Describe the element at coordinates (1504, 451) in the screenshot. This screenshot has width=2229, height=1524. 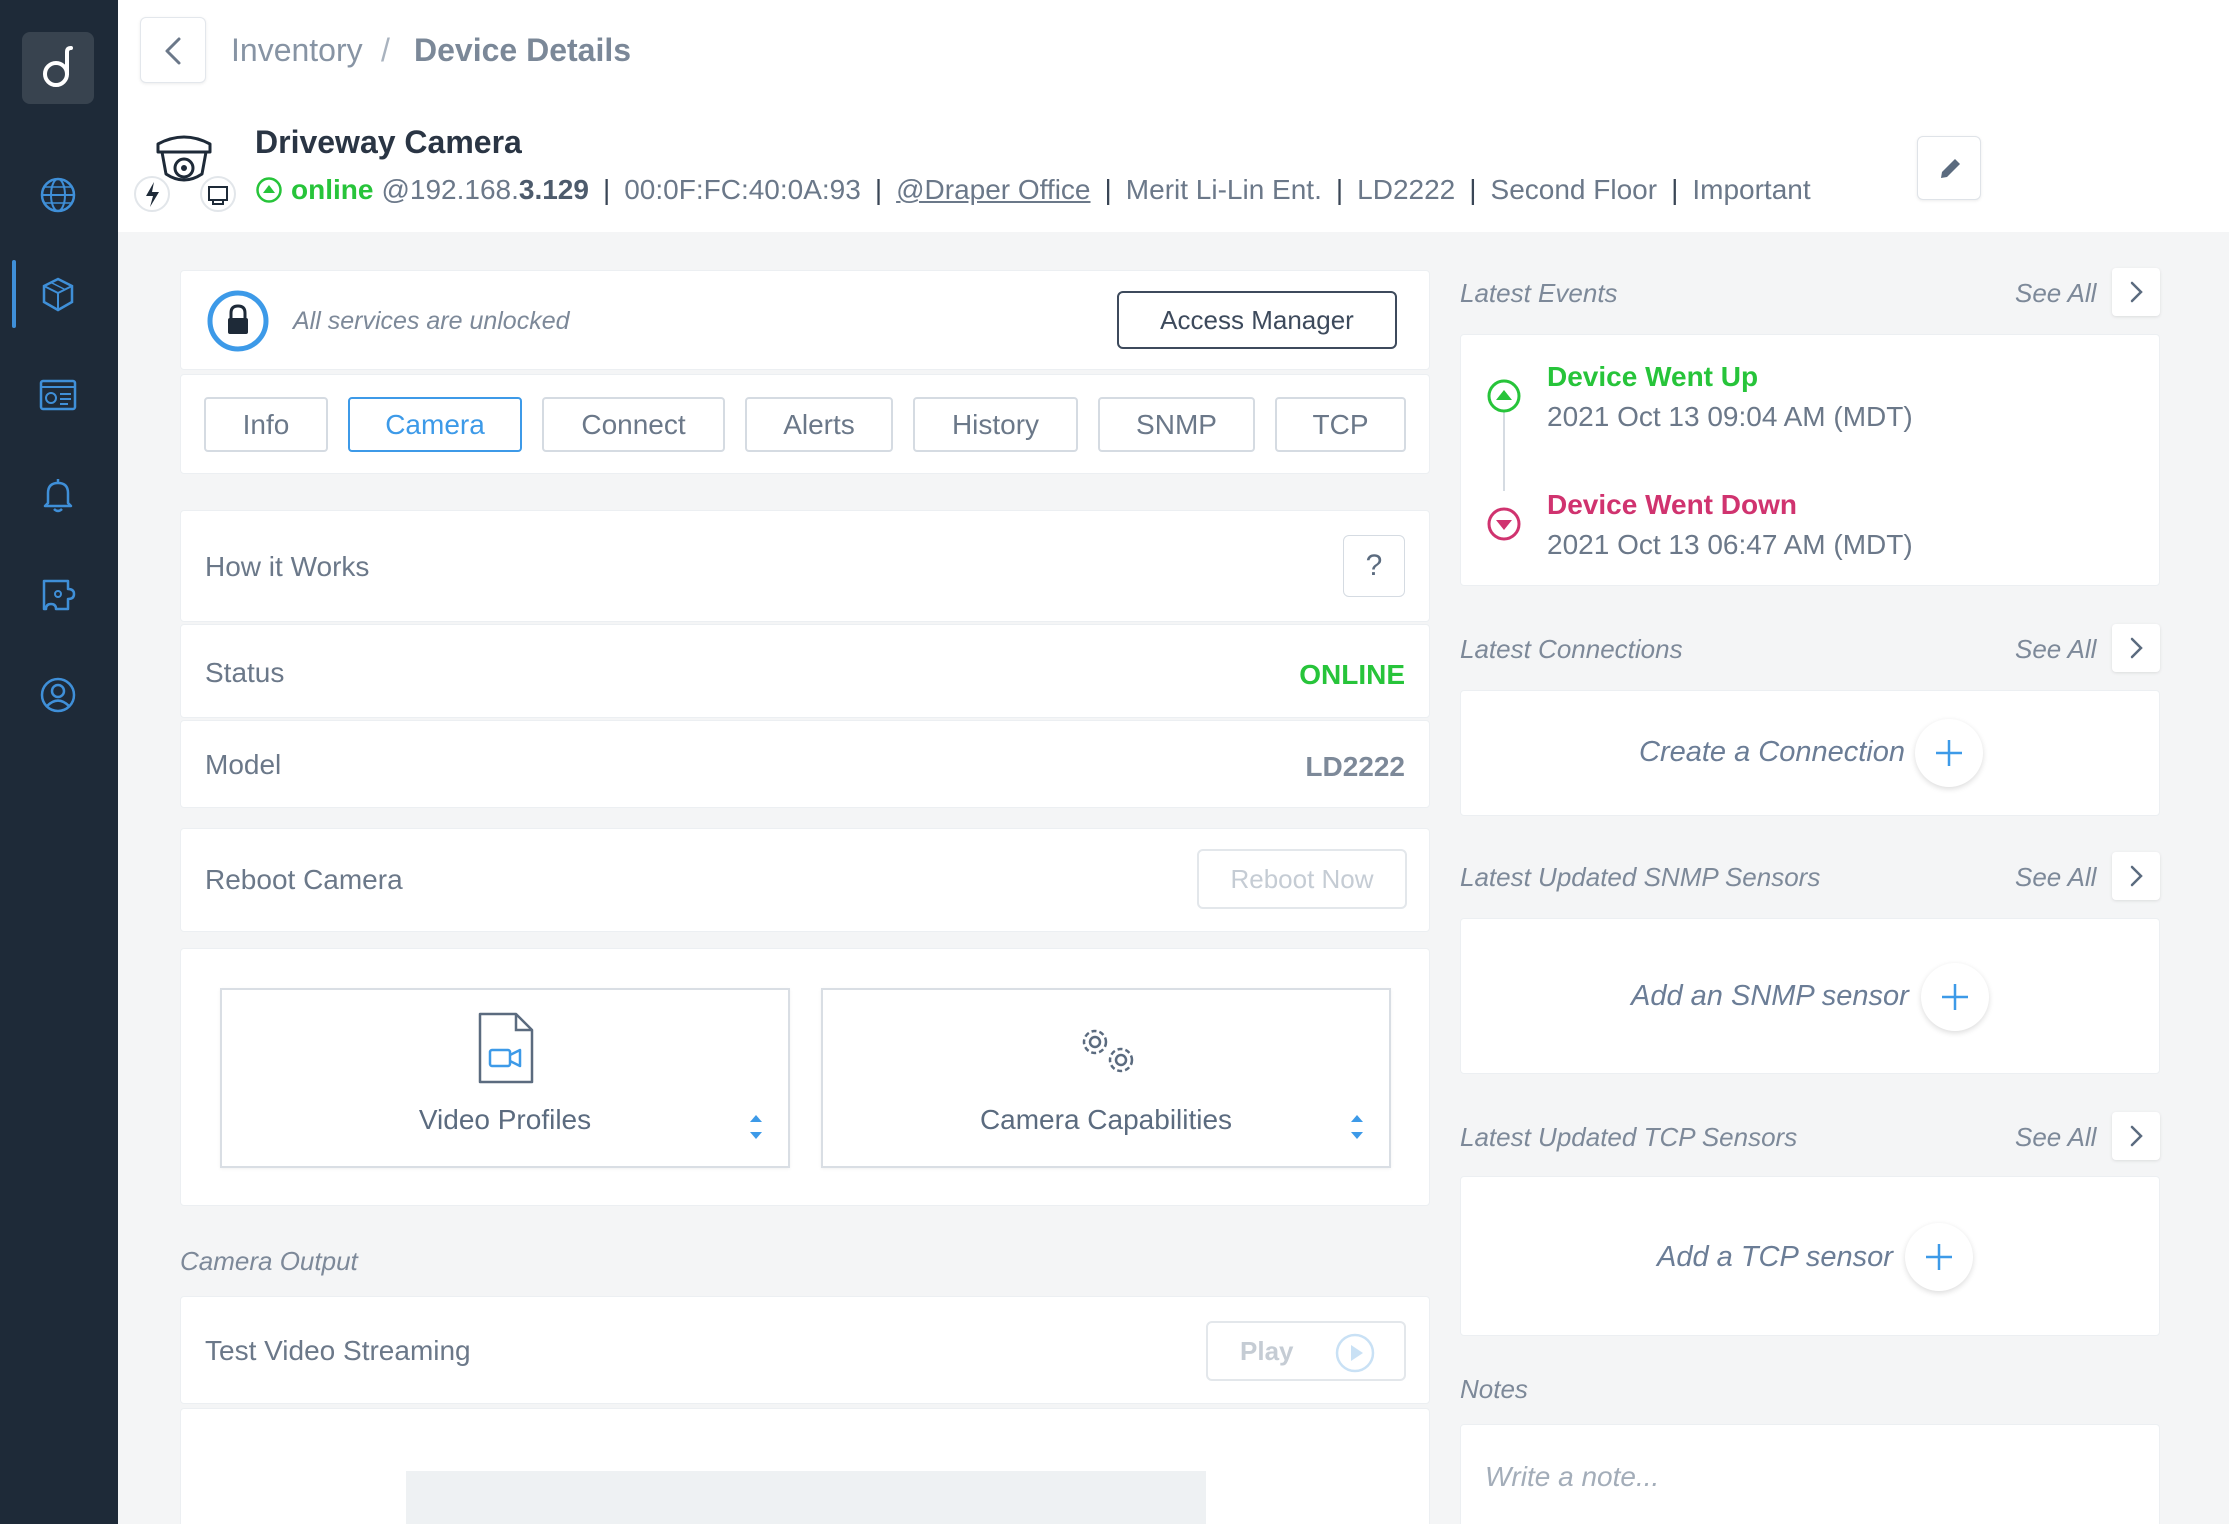
I see `timeline-line` at that location.